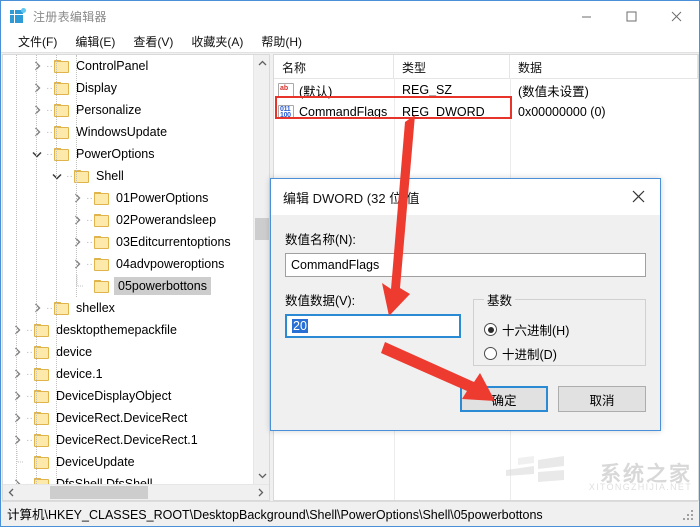  What do you see at coordinates (128, 396) in the screenshot?
I see `tree-item: ·· DeviceDisplayObject` at bounding box center [128, 396].